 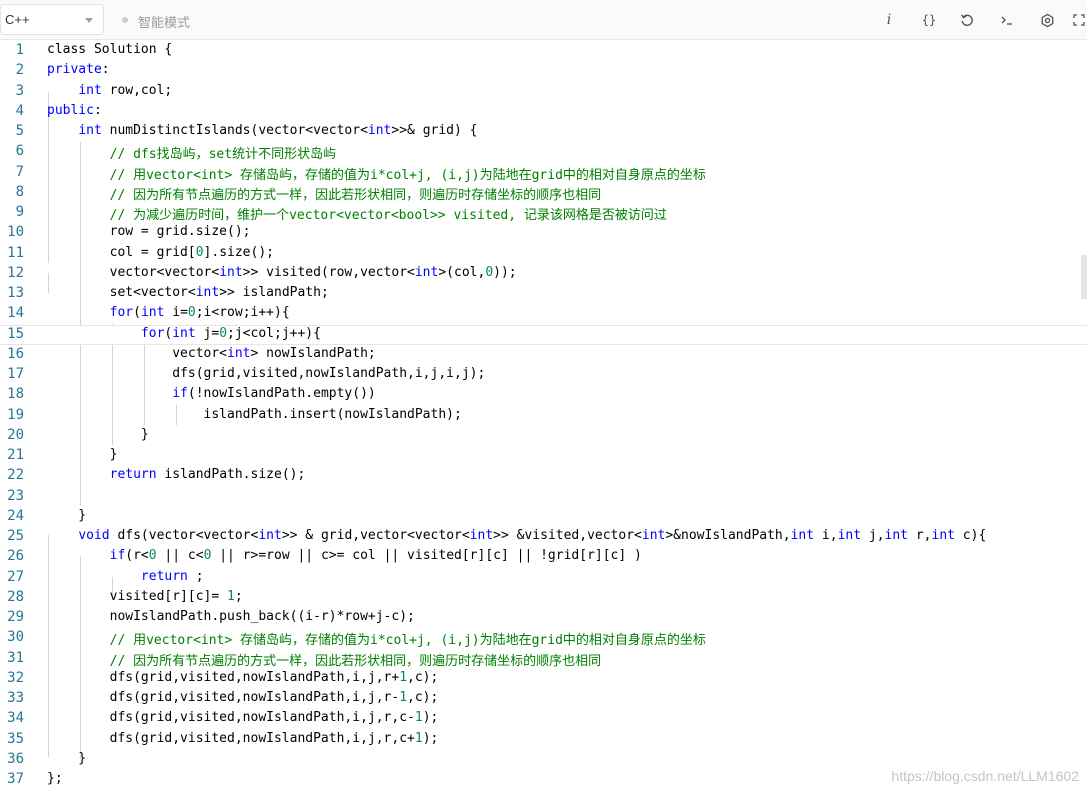 What do you see at coordinates (125, 576) in the screenshot?
I see `code-text: return ;` at bounding box center [125, 576].